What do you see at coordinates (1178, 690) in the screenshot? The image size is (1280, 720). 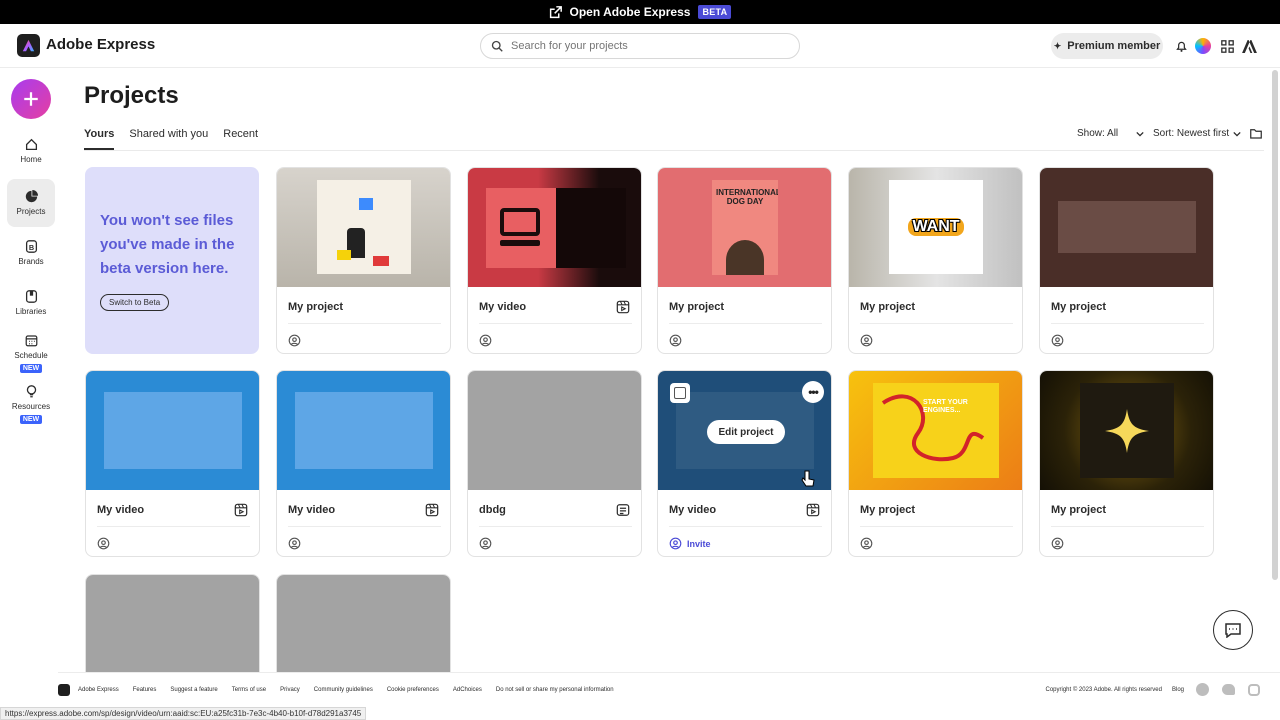 I see `footer-link-blog: Blog` at bounding box center [1178, 690].